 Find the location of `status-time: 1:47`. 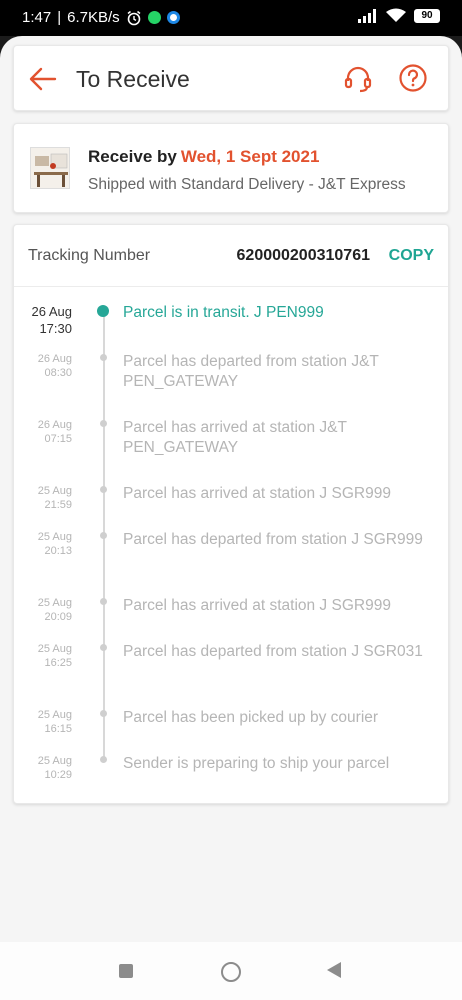

status-time: 1:47 is located at coordinates (37, 17).